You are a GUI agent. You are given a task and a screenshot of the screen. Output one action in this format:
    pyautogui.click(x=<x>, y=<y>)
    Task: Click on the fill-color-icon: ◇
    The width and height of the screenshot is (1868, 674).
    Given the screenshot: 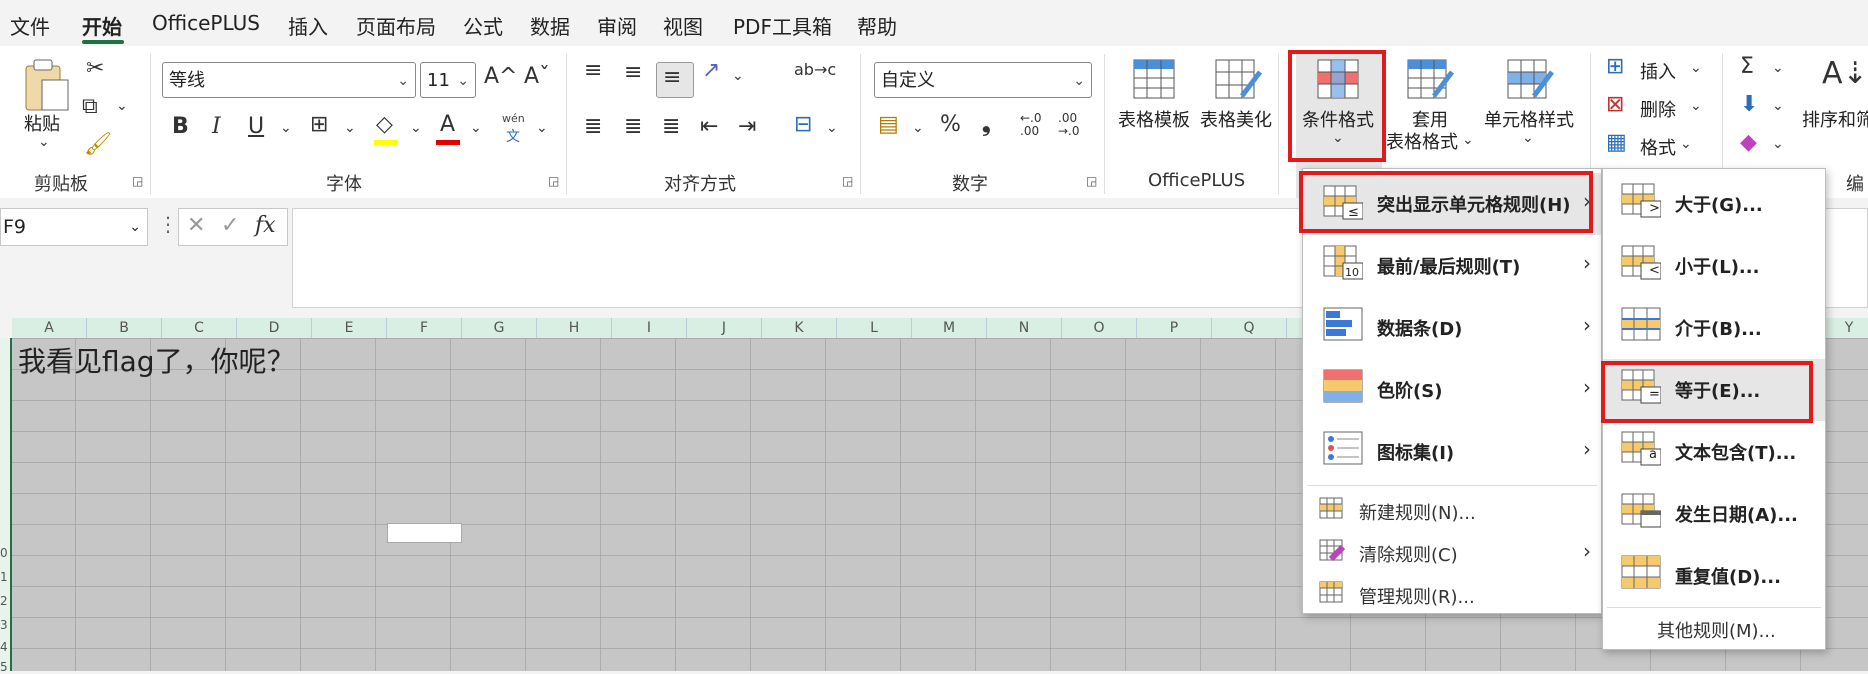 What is the action you would take?
    pyautogui.click(x=384, y=124)
    